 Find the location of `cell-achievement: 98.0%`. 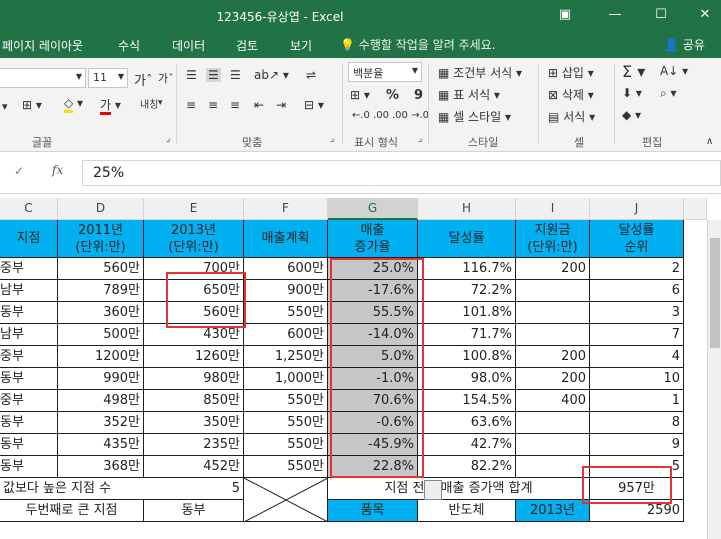

cell-achievement: 98.0% is located at coordinates (467, 379).